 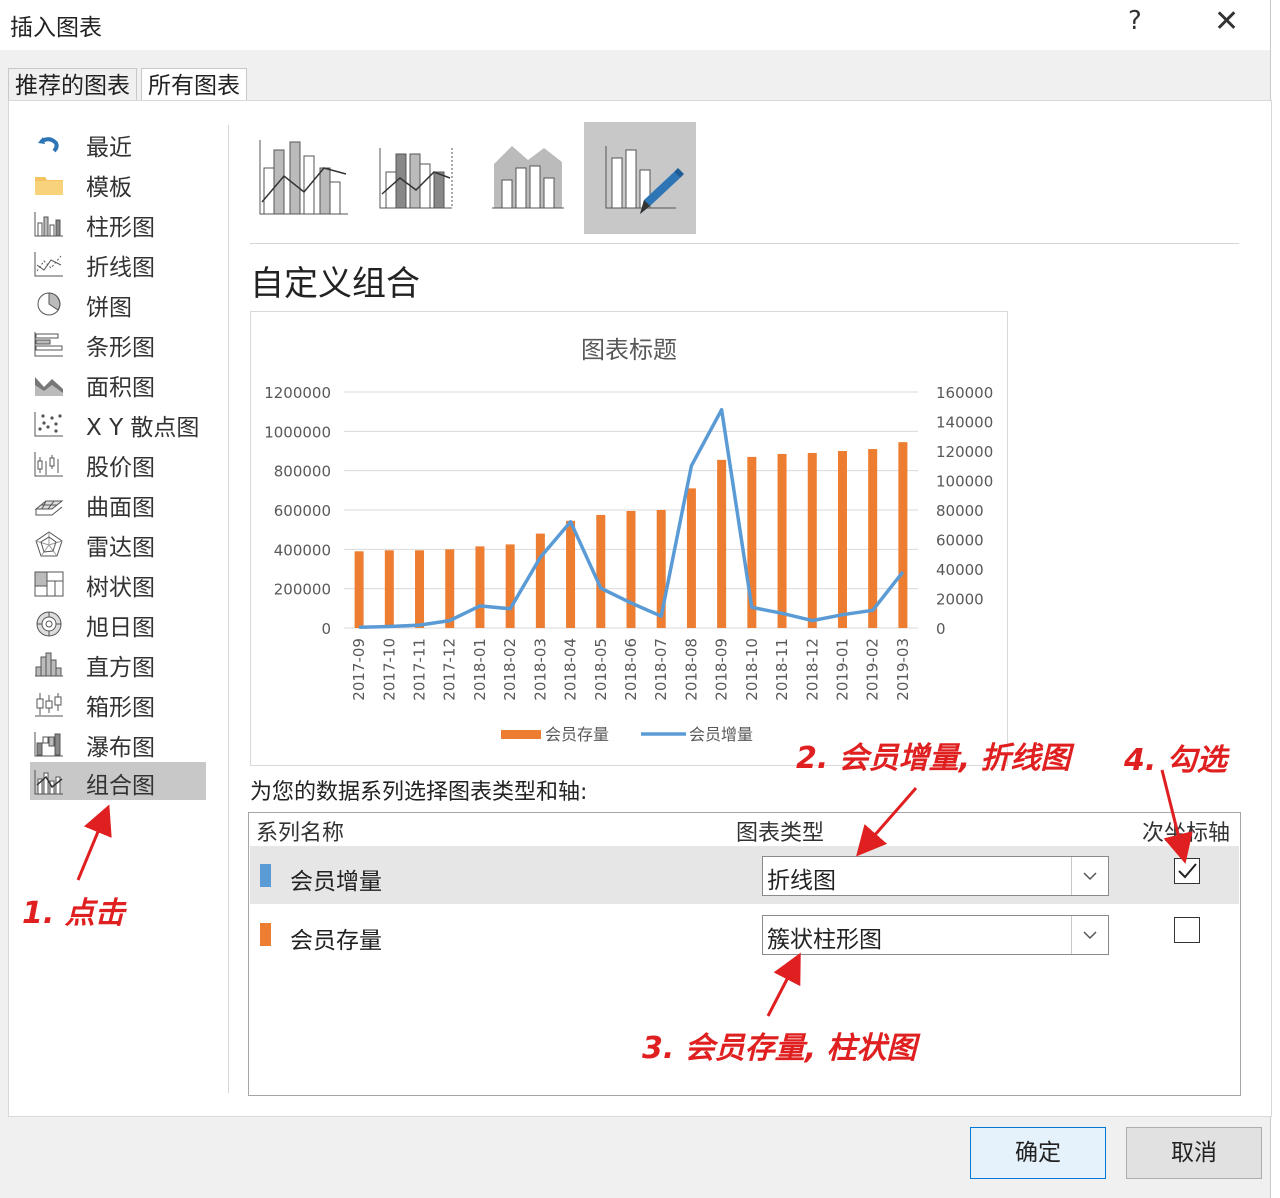 I want to click on ok-button: 确定, so click(x=1038, y=1153).